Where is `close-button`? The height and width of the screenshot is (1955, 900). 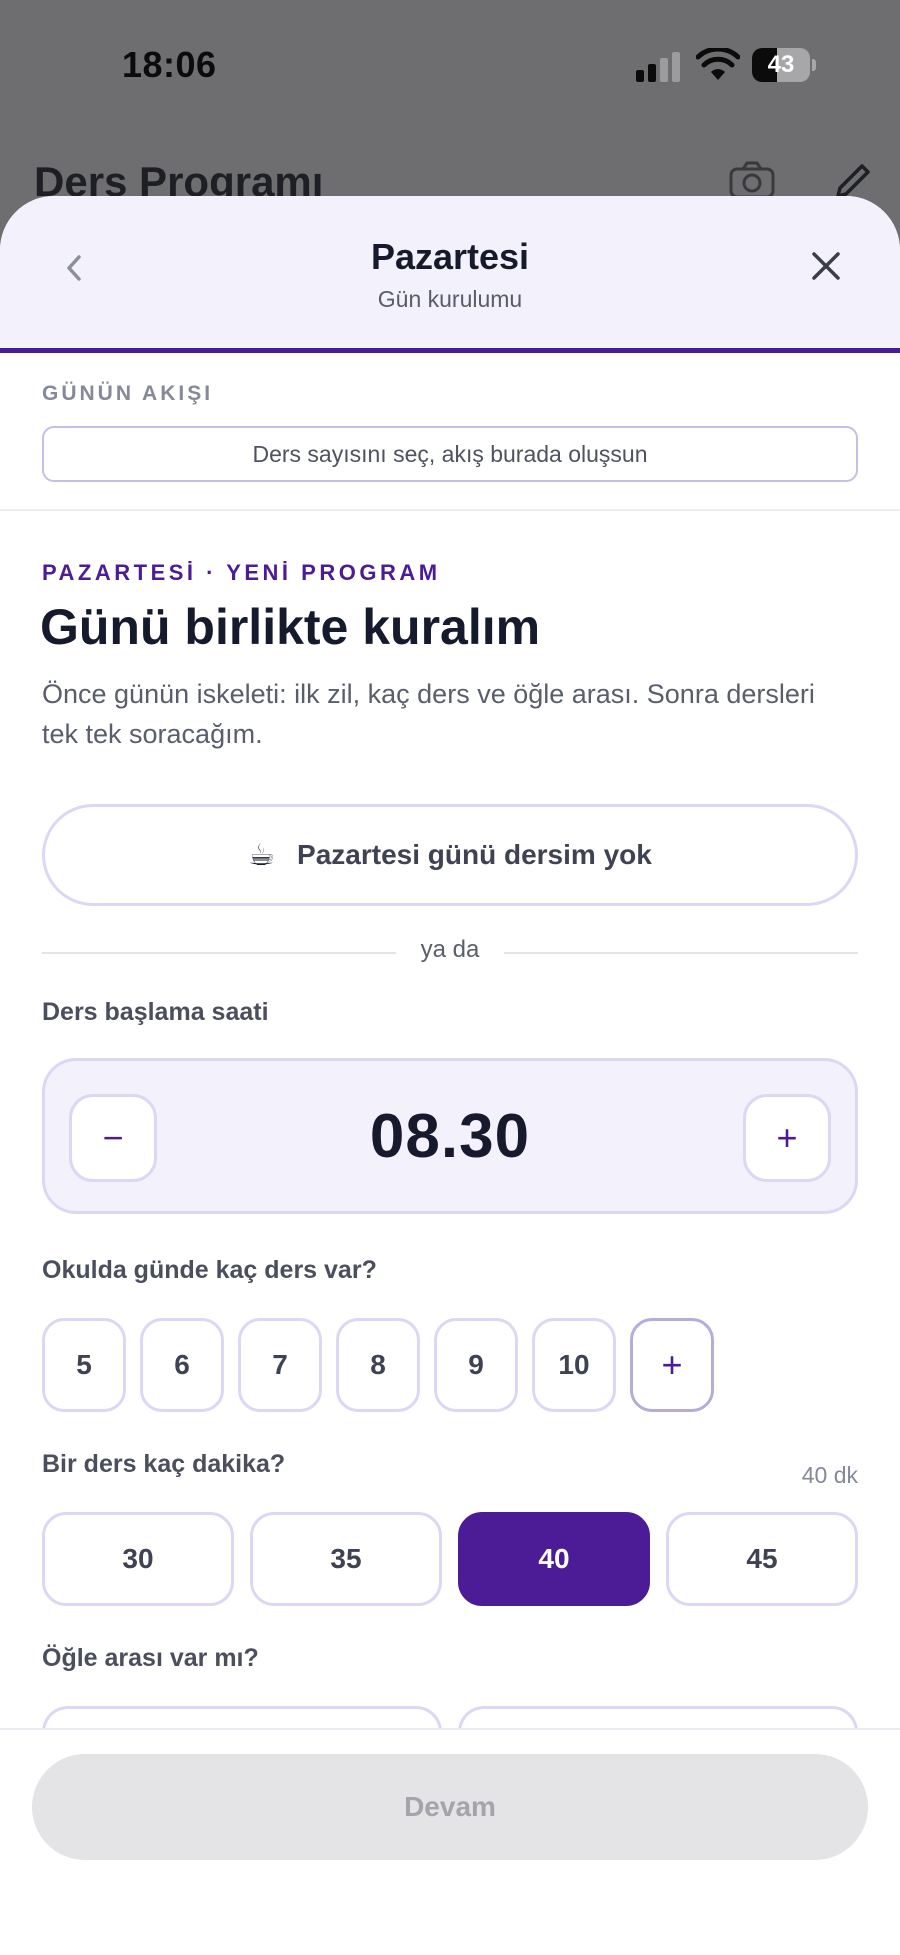 close-button is located at coordinates (826, 266).